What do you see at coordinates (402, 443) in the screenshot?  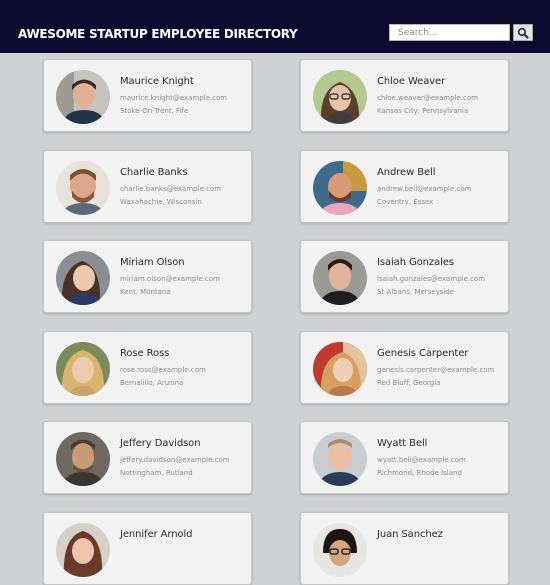 I see `employee-name: Wyatt Bell` at bounding box center [402, 443].